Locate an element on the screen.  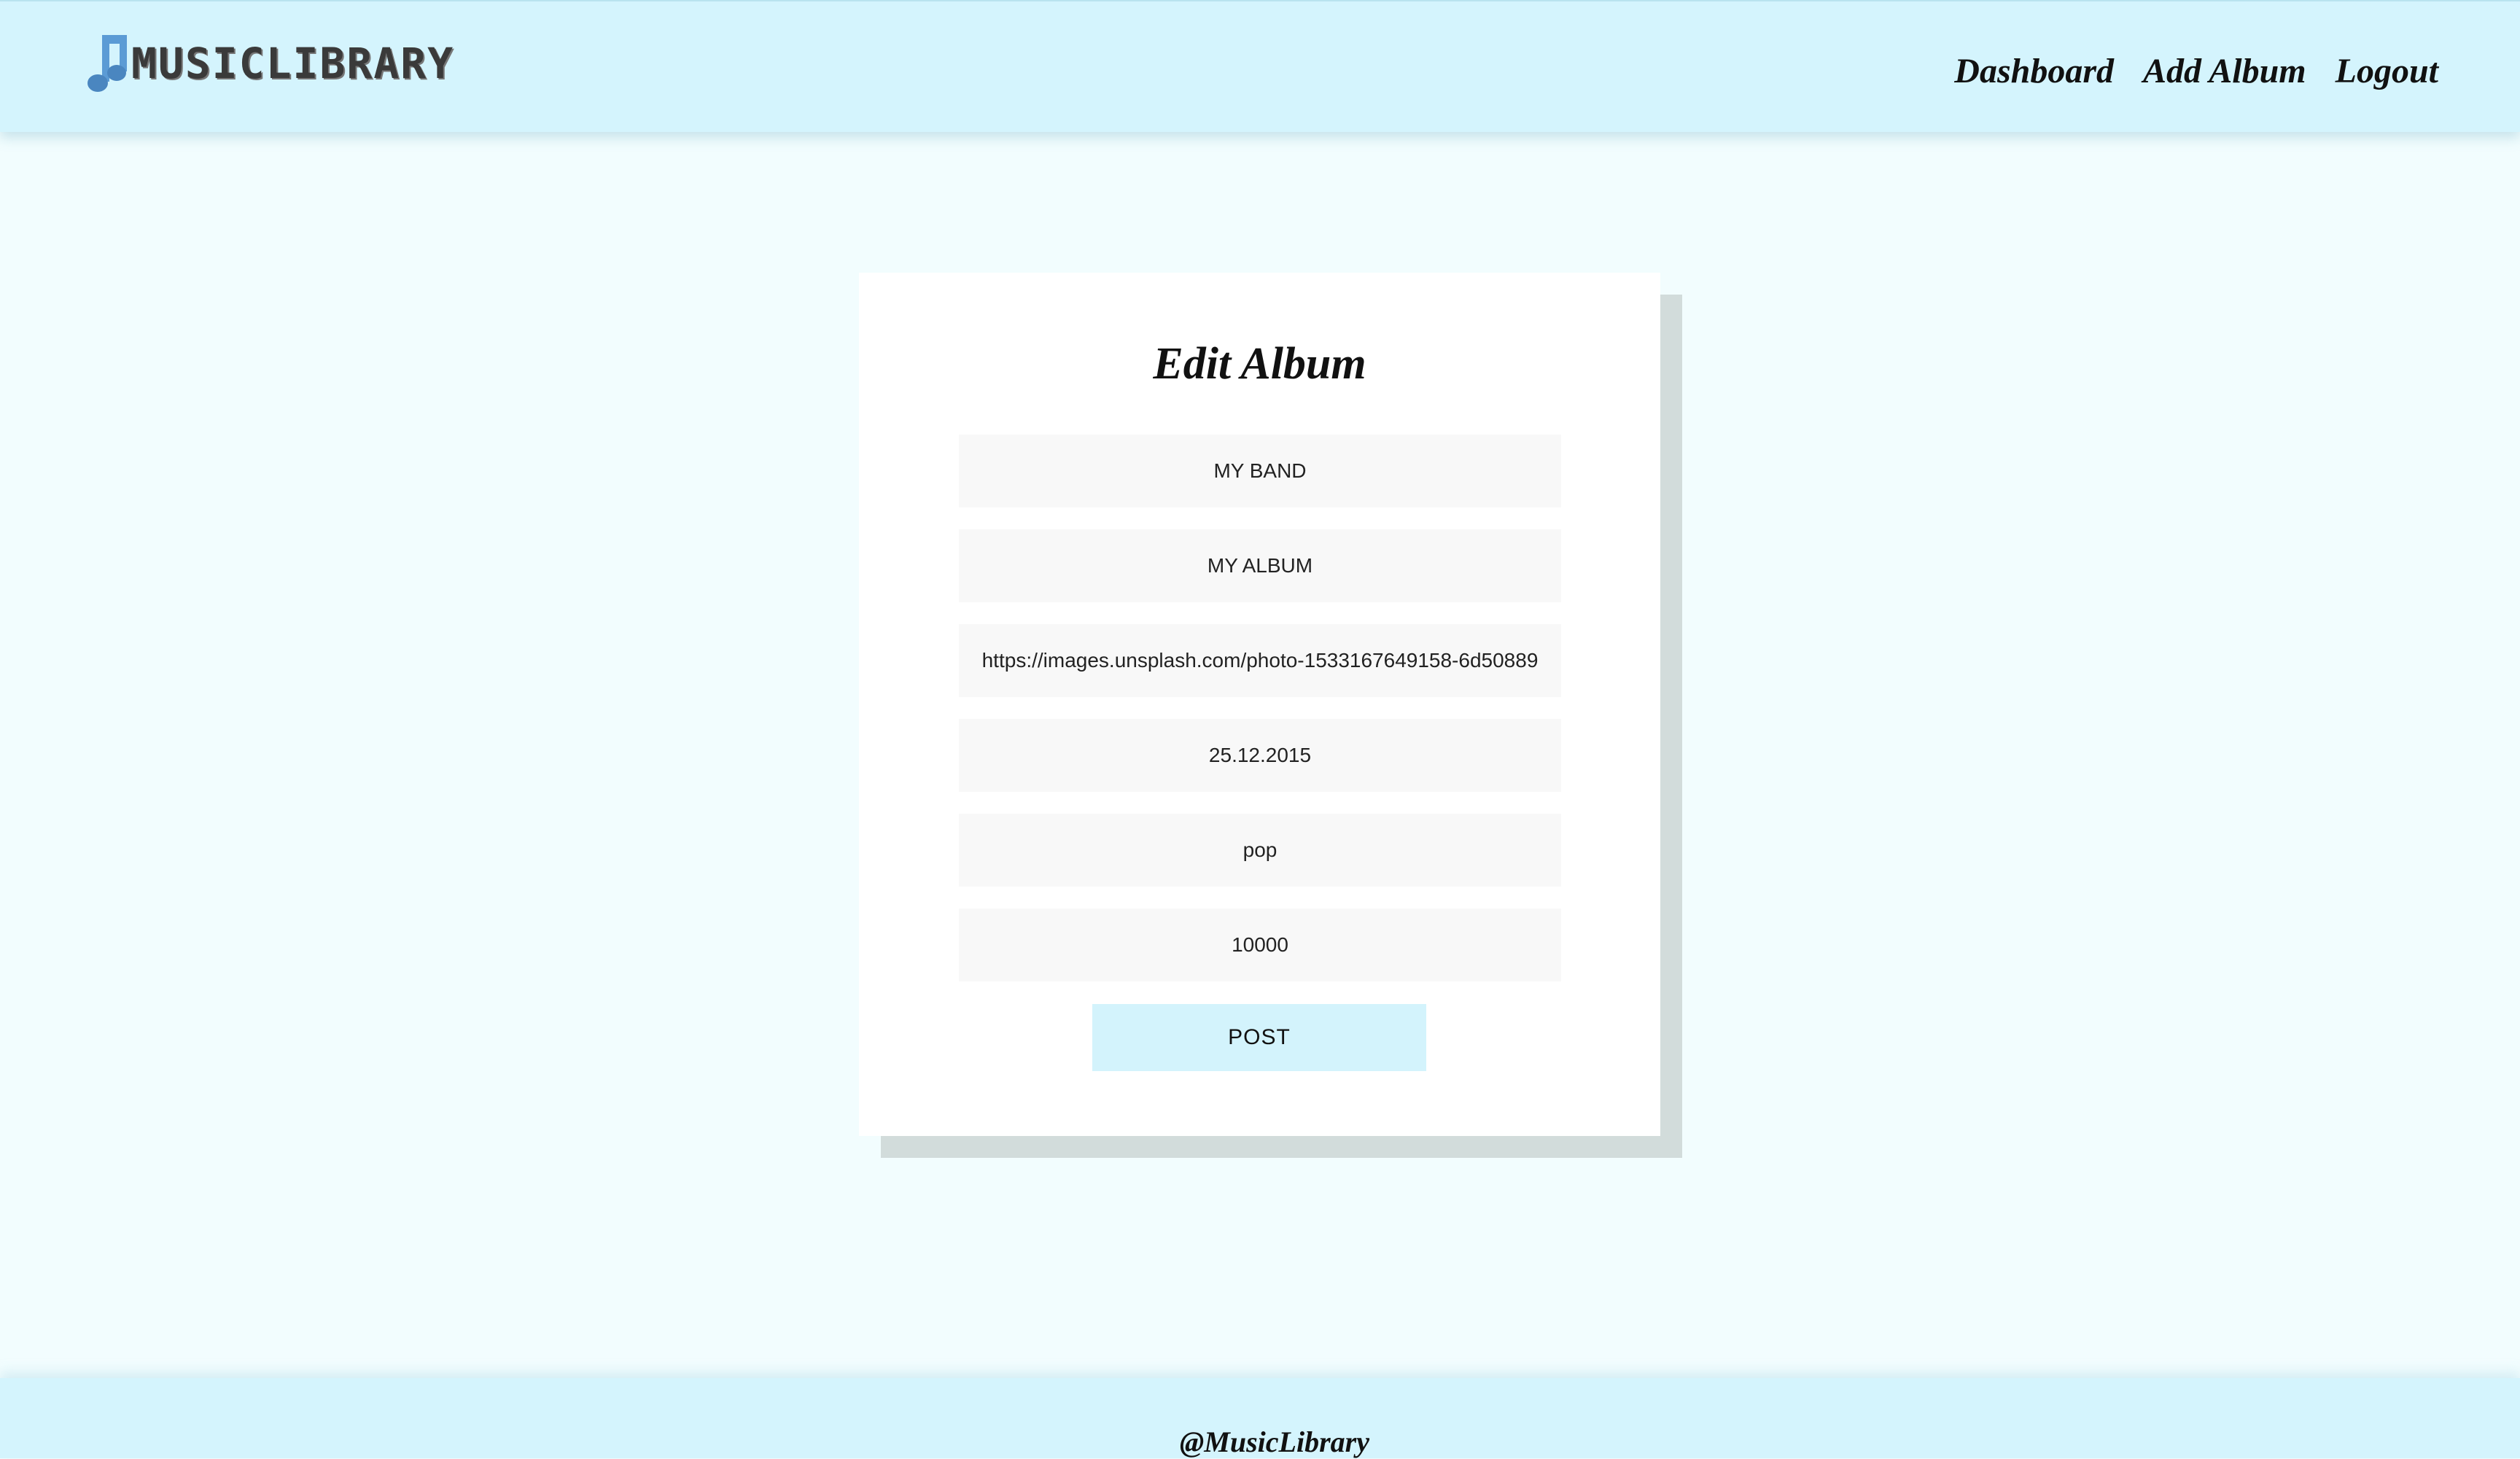
band-input is located at coordinates (1260, 471).